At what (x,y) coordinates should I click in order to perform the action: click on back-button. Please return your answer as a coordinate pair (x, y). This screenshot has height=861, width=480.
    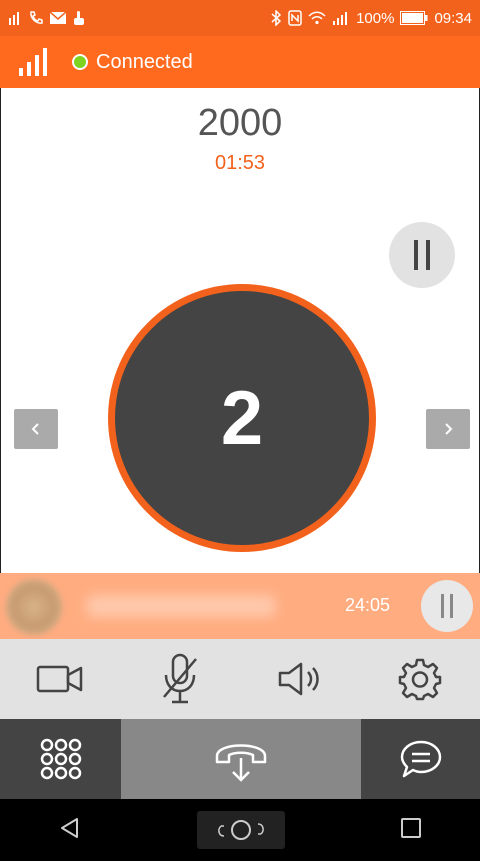
    Looking at the image, I should click on (70, 830).